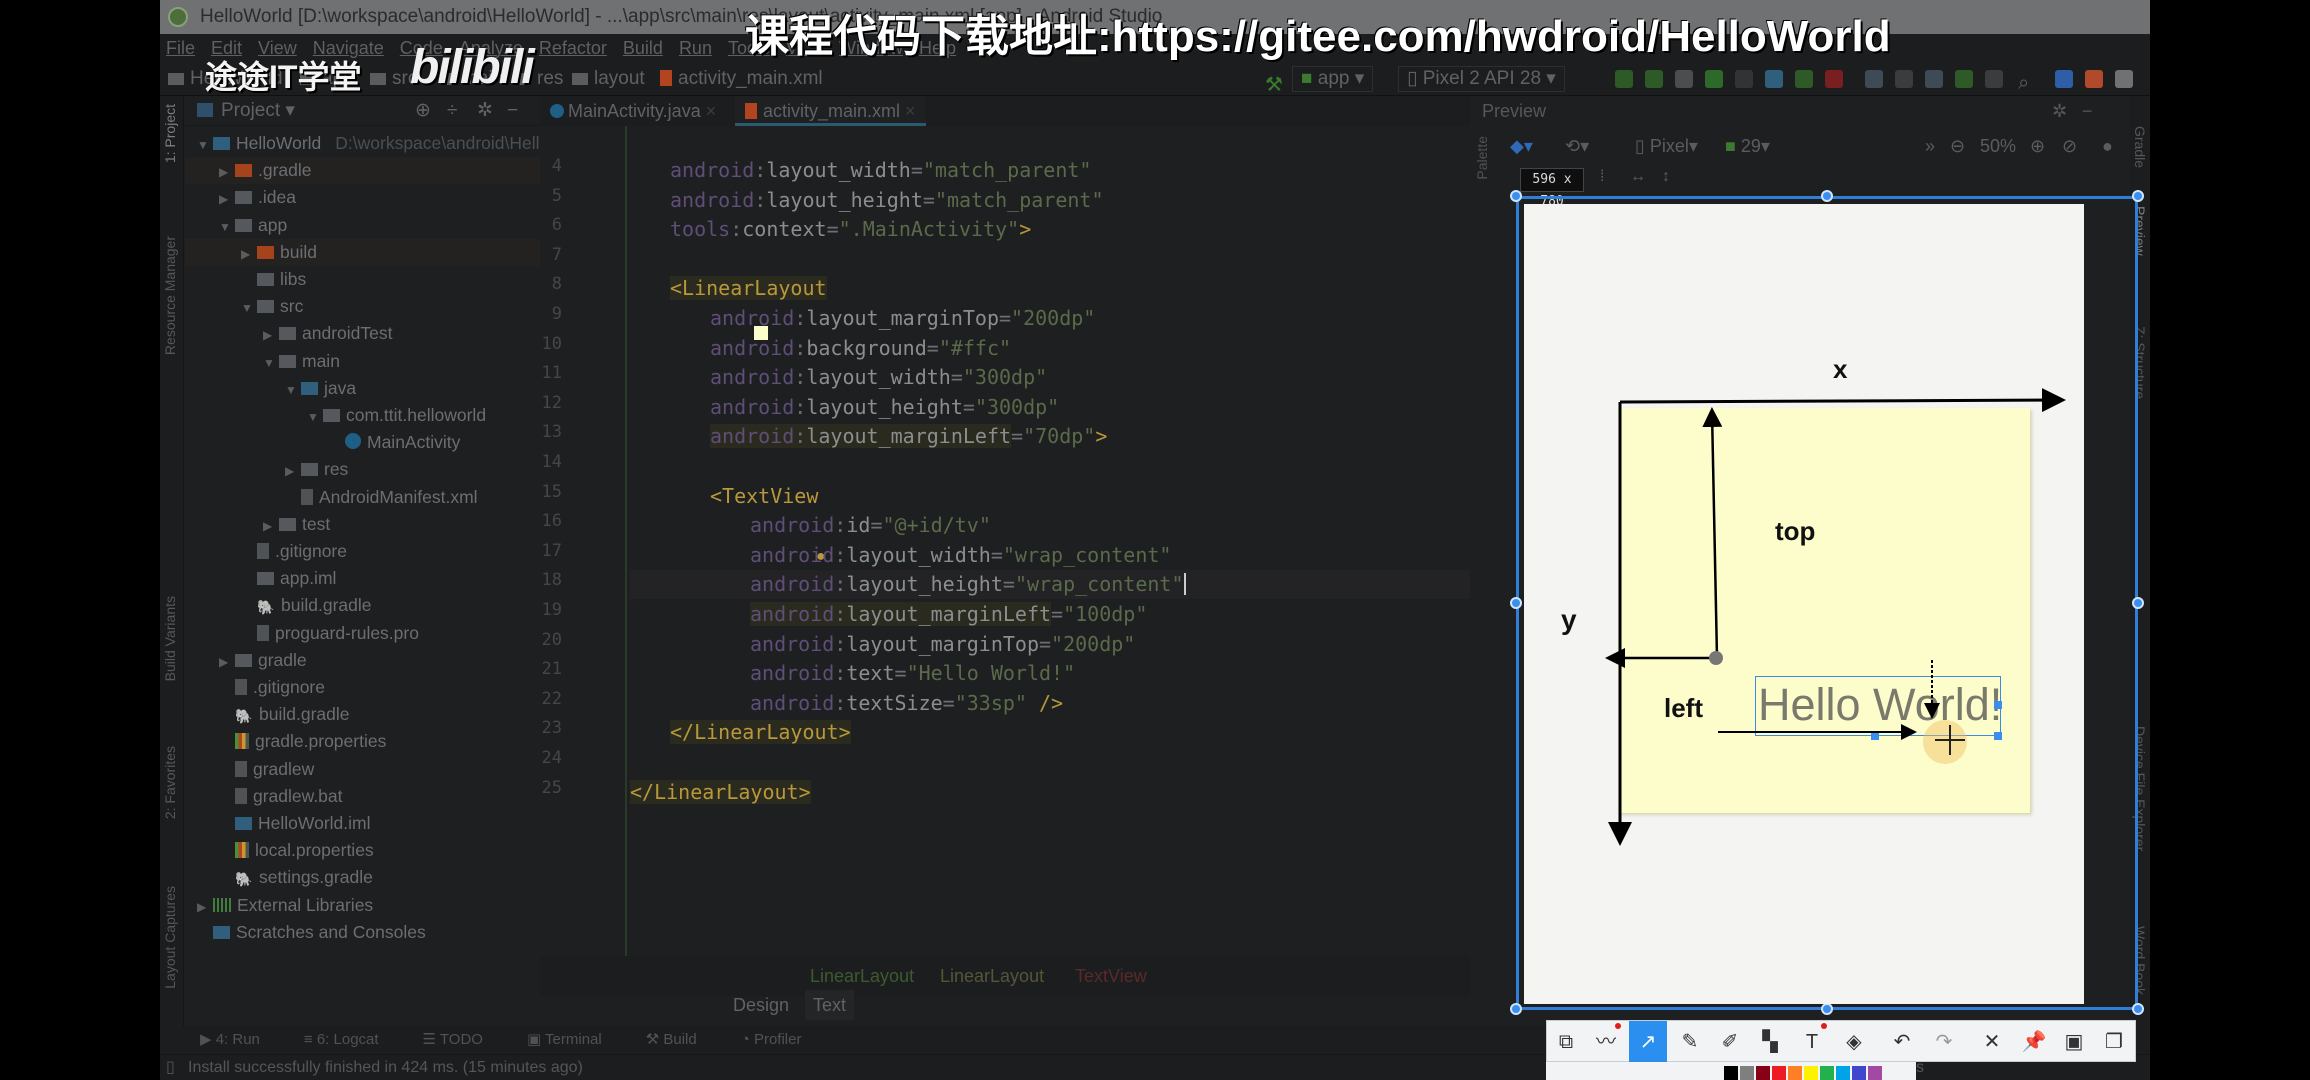 The height and width of the screenshot is (1080, 2310). Describe the element at coordinates (830, 1005) in the screenshot. I see `tab-text: Text` at that location.